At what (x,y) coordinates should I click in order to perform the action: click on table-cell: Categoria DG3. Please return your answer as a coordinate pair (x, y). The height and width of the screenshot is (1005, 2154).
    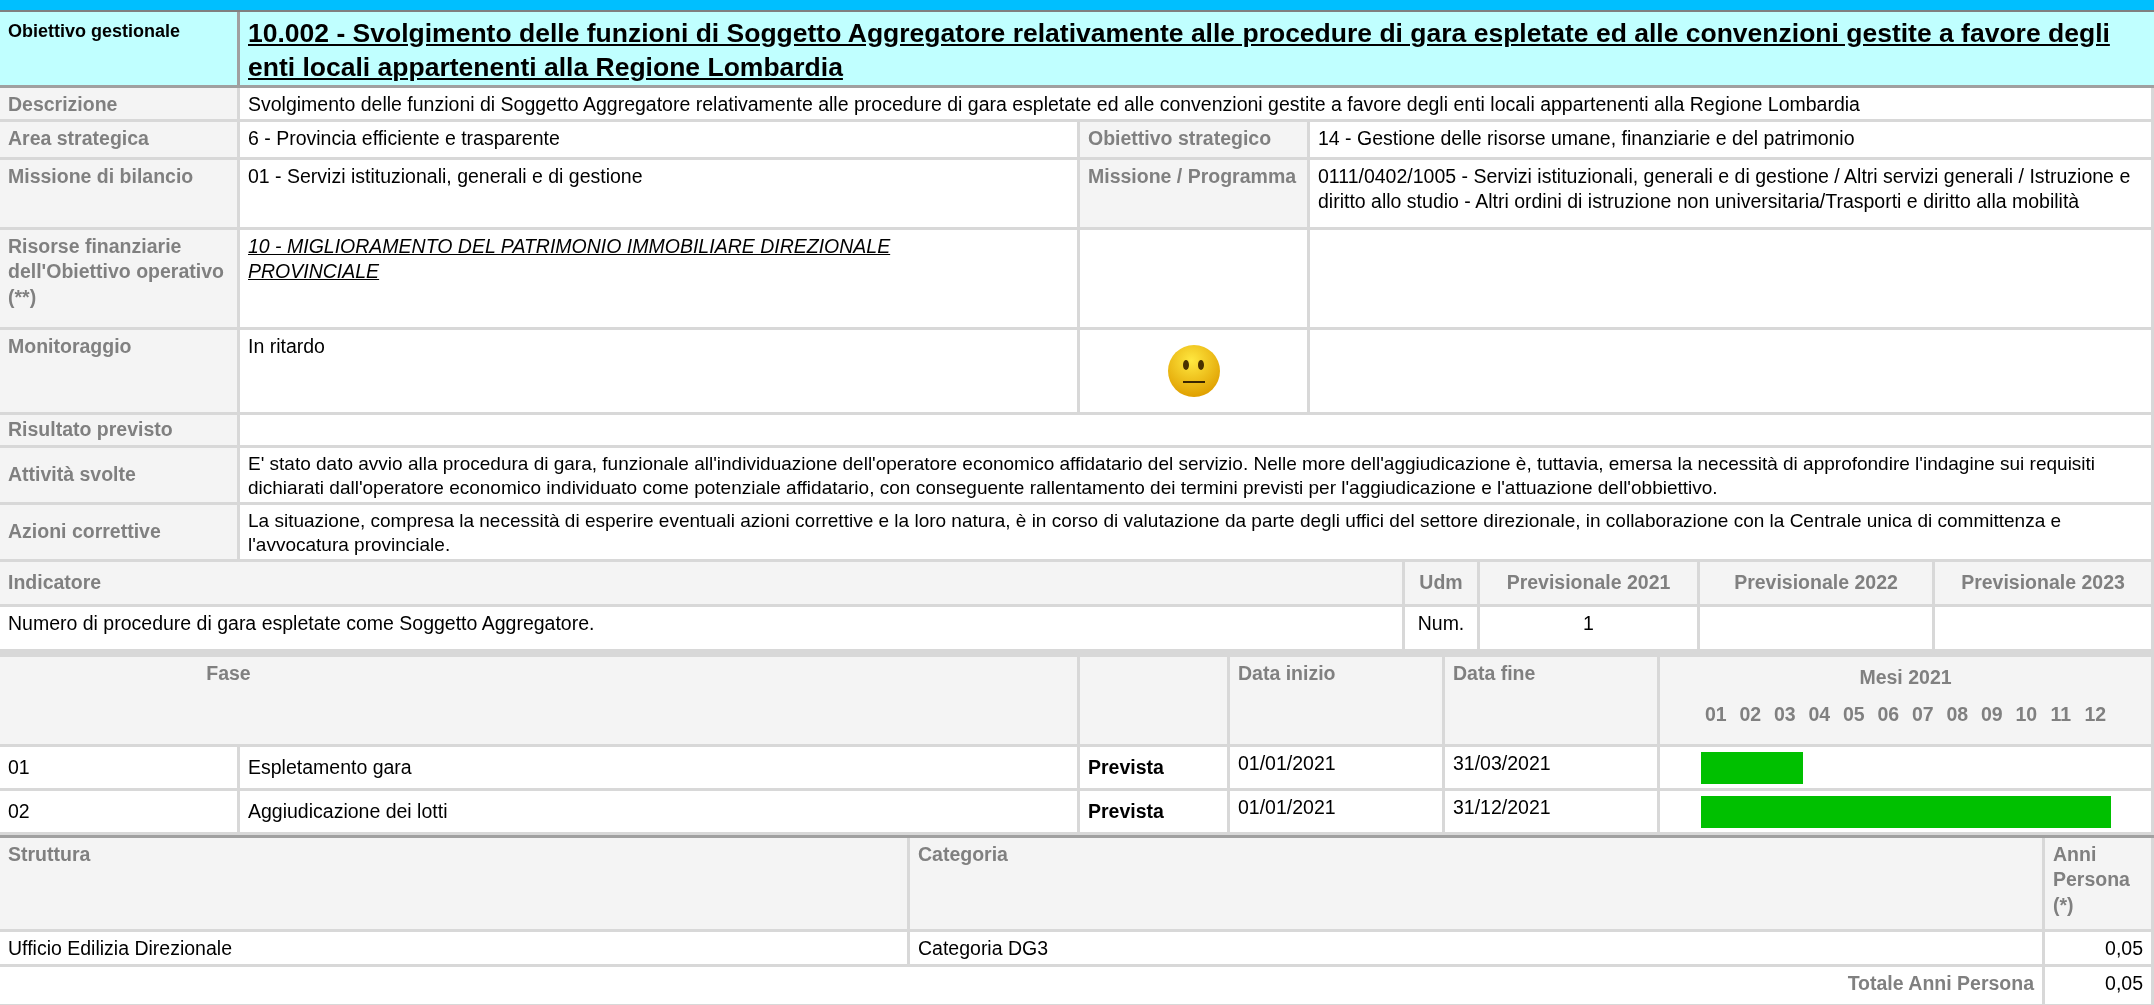
    Looking at the image, I should click on (1477, 949).